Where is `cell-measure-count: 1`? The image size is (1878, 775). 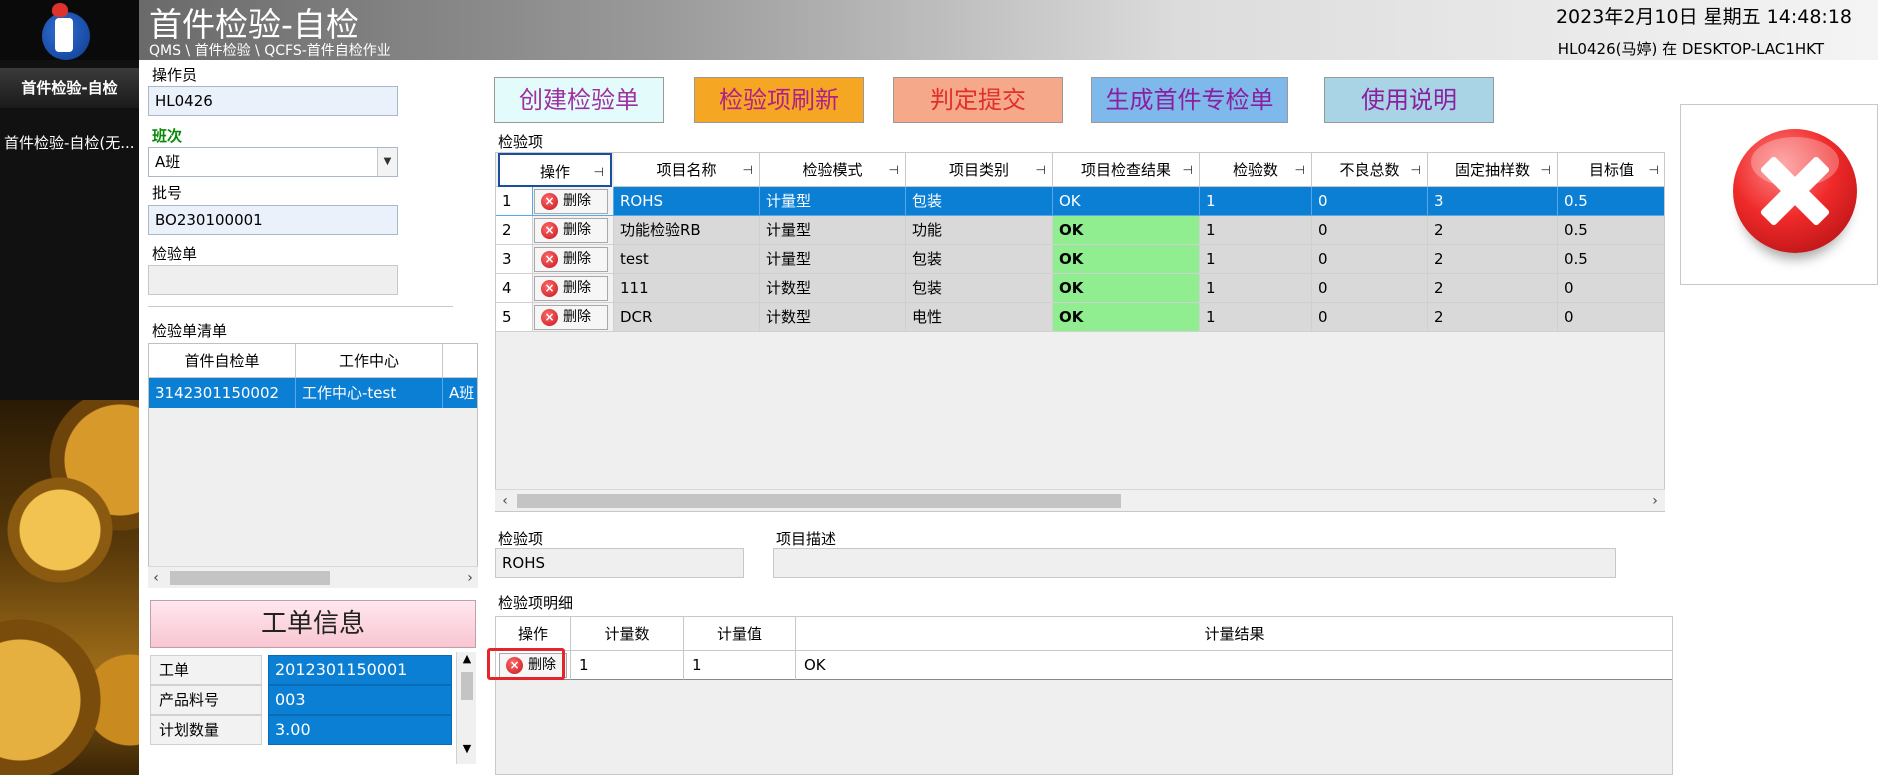
cell-measure-count: 1 is located at coordinates (627, 665).